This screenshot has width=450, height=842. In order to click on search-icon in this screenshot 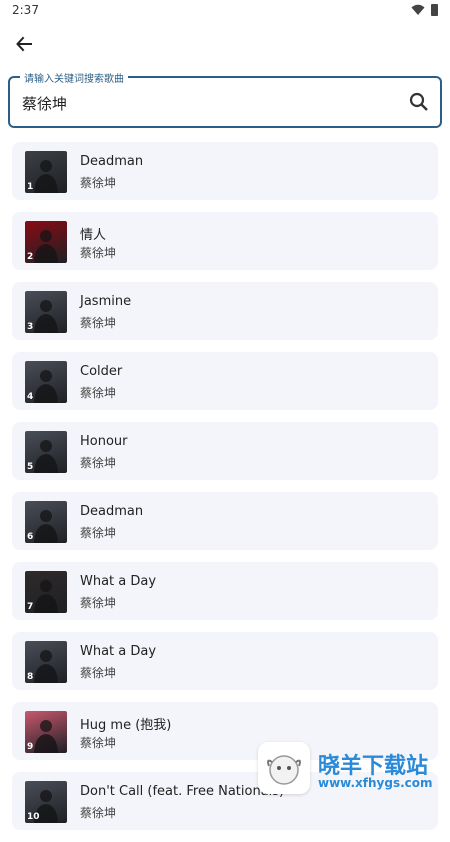, I will do `click(419, 102)`.